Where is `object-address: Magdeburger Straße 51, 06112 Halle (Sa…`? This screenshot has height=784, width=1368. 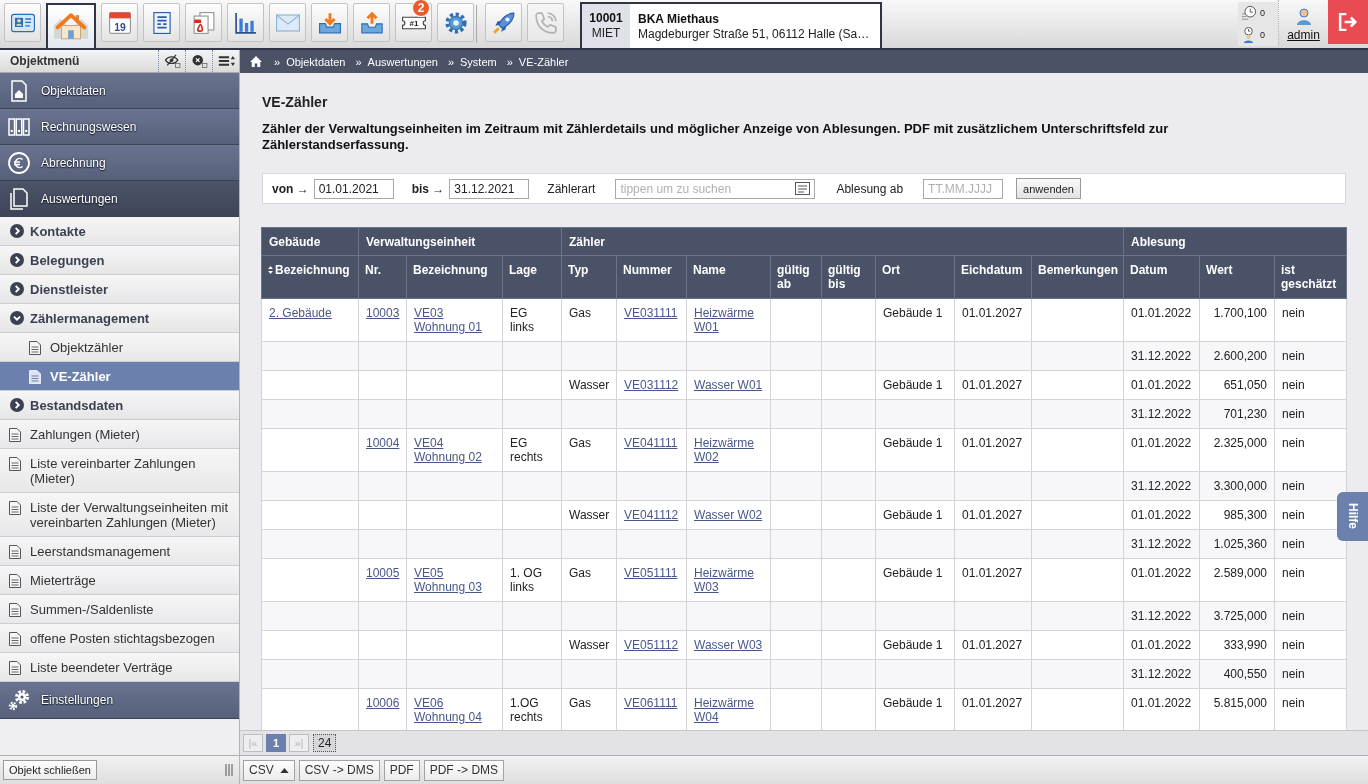
object-address: Magdeburger Straße 51, 06112 Halle (Sa… is located at coordinates (754, 34).